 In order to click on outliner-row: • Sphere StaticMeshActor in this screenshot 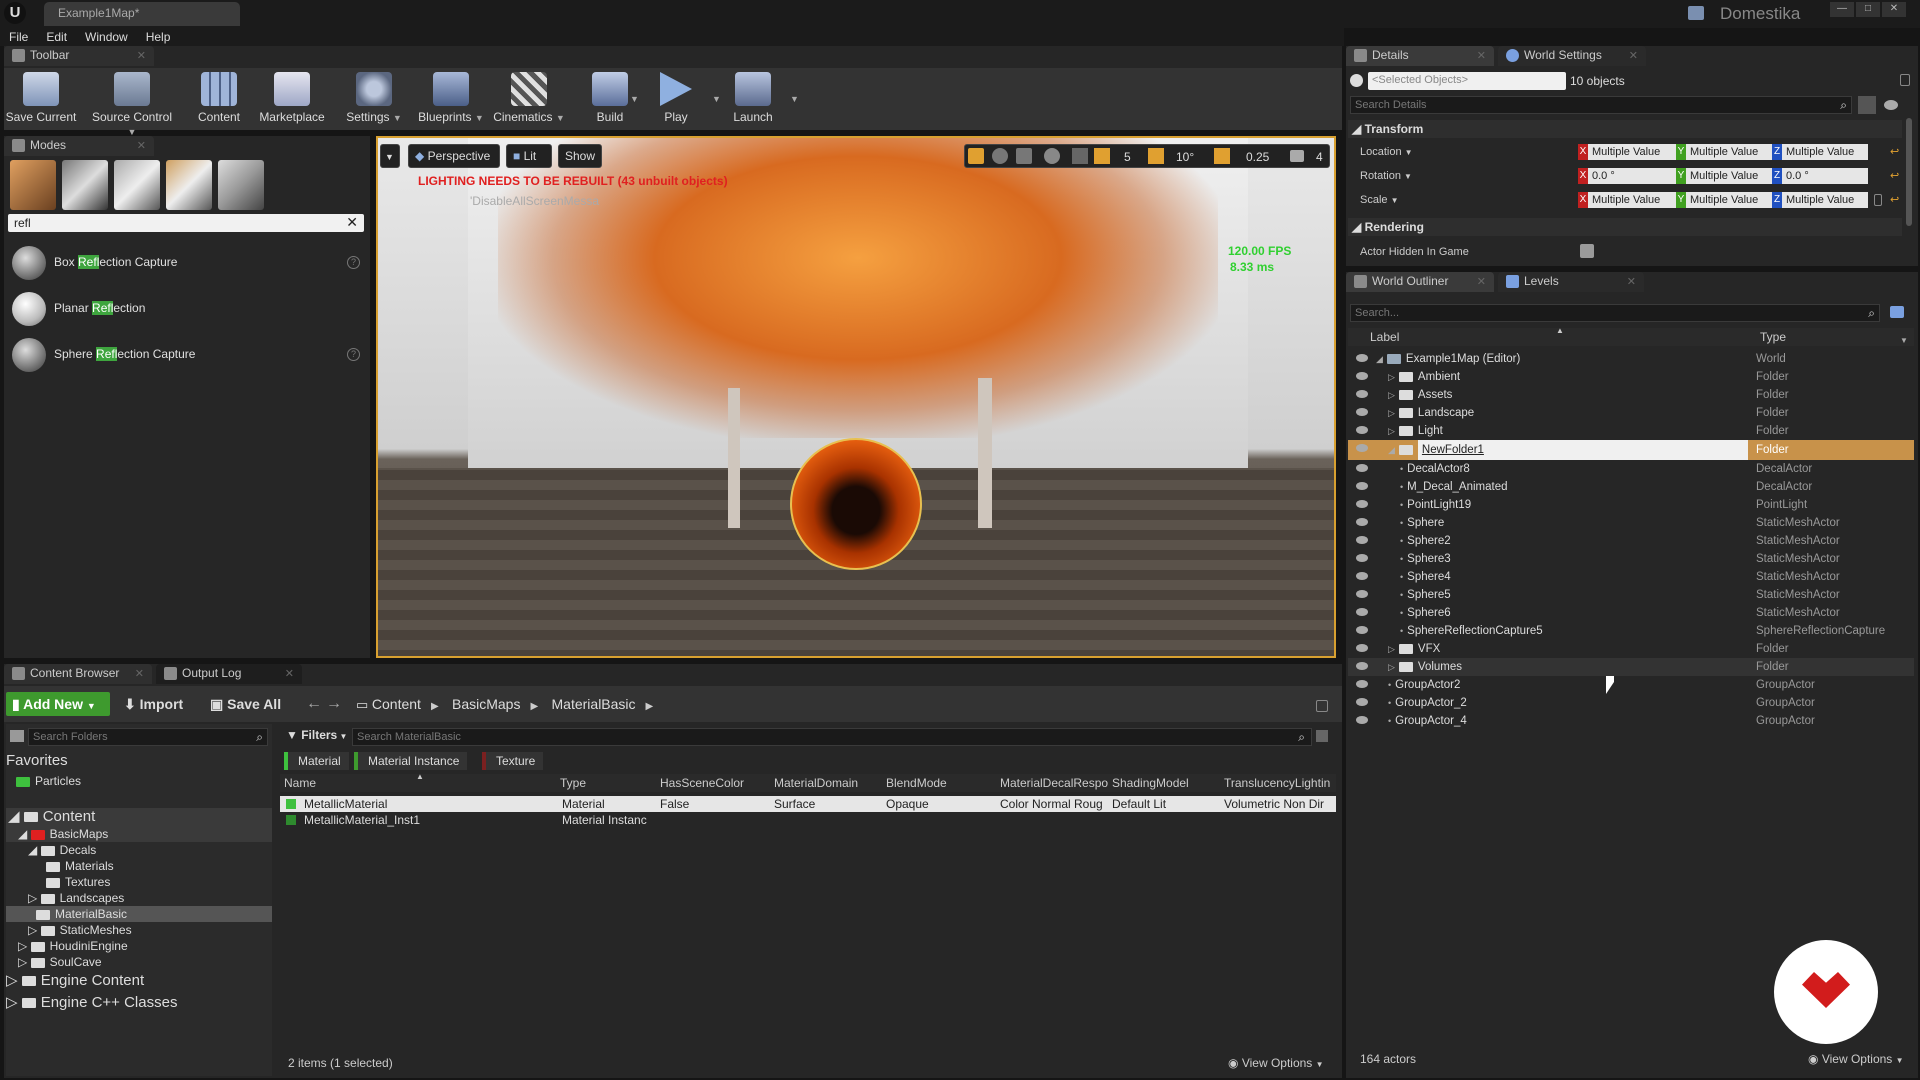, I will do `click(1631, 523)`.